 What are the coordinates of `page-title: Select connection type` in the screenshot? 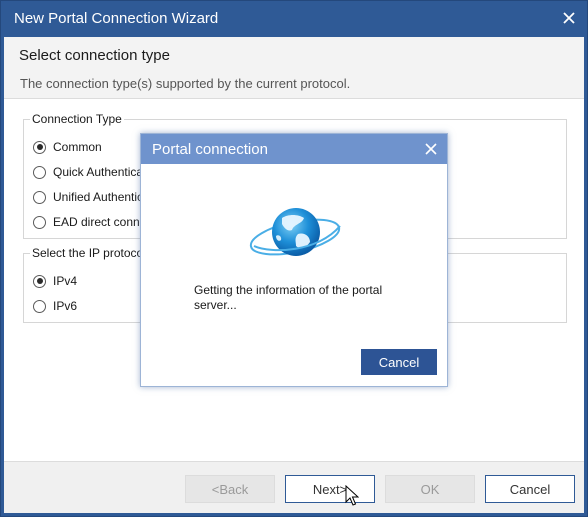 It's located at (94, 55).